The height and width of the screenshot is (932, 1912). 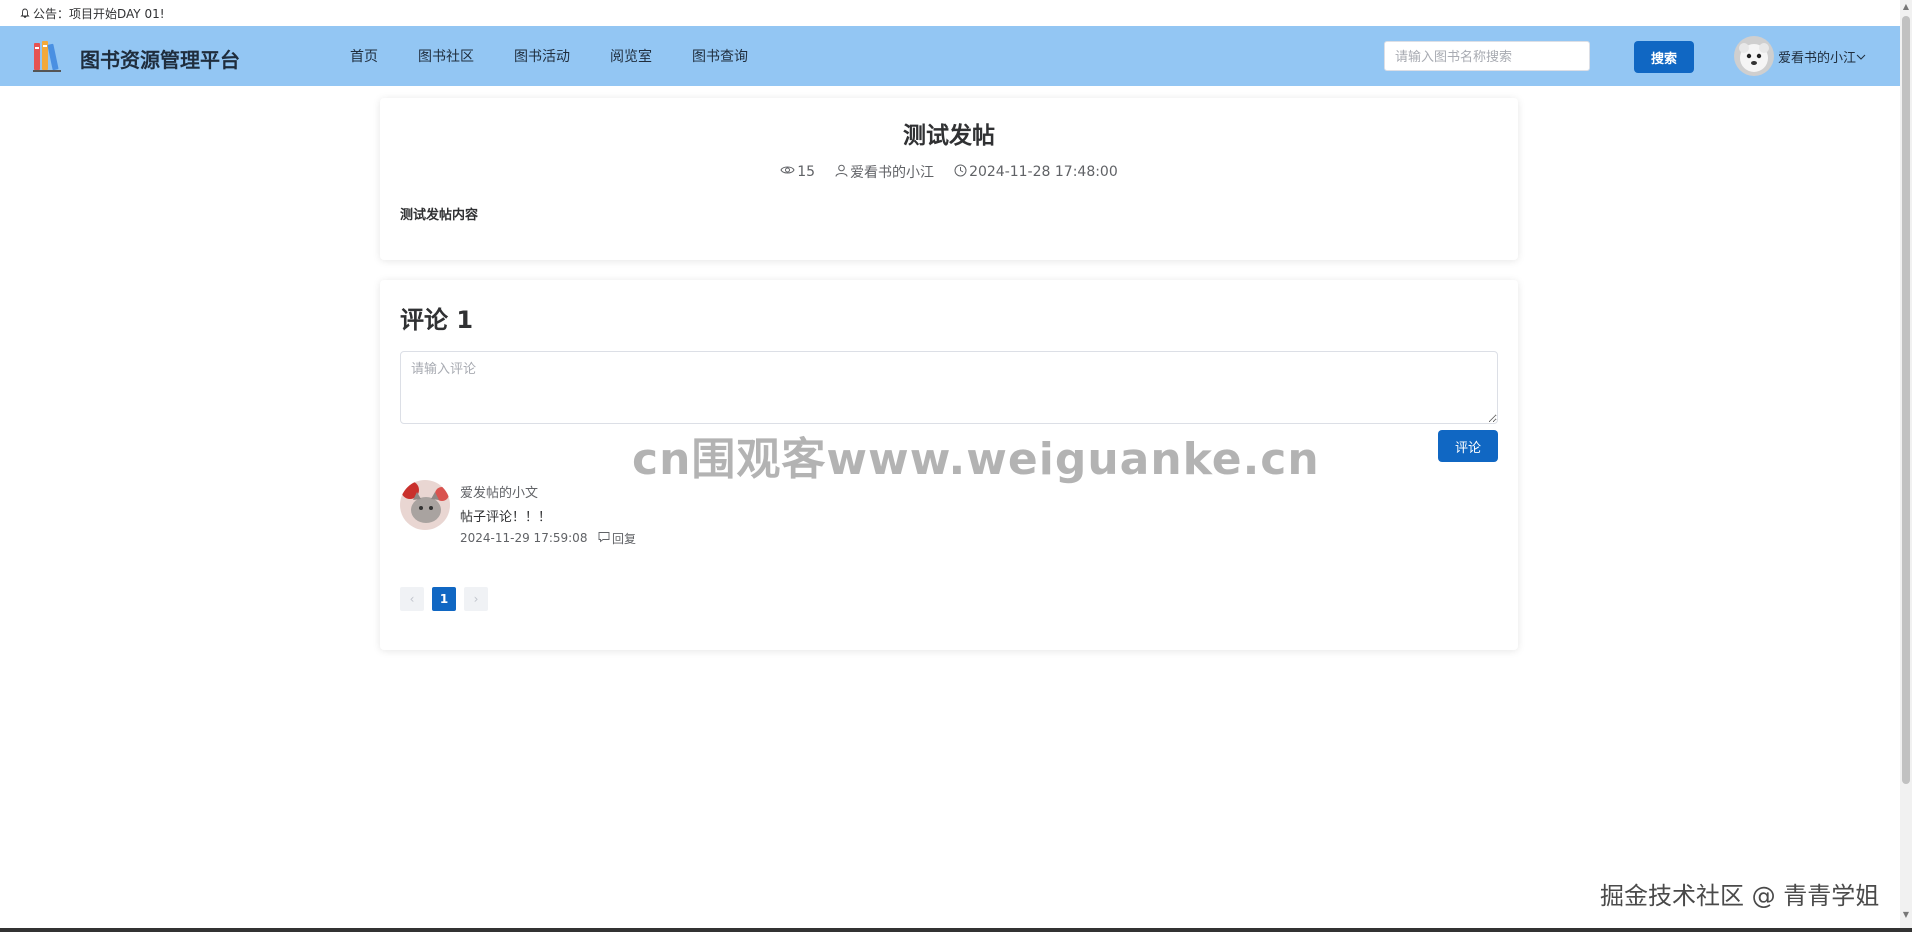 I want to click on comment-time: 2024-11-29 17:59:08, so click(x=524, y=538).